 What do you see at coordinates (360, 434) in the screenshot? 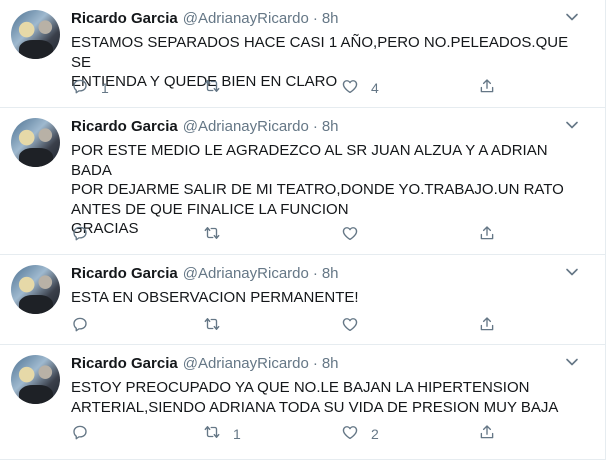
I see `like-button: 2` at bounding box center [360, 434].